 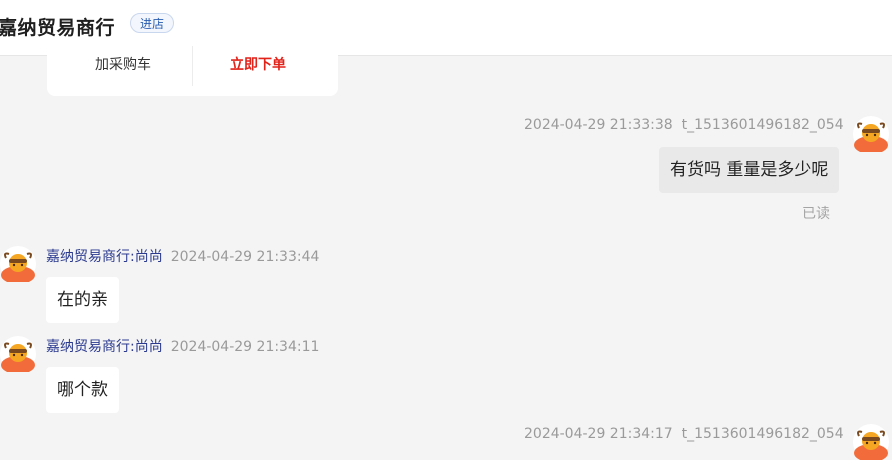 What do you see at coordinates (58, 28) in the screenshot?
I see `shop-name: 嘉纳贸易商行` at bounding box center [58, 28].